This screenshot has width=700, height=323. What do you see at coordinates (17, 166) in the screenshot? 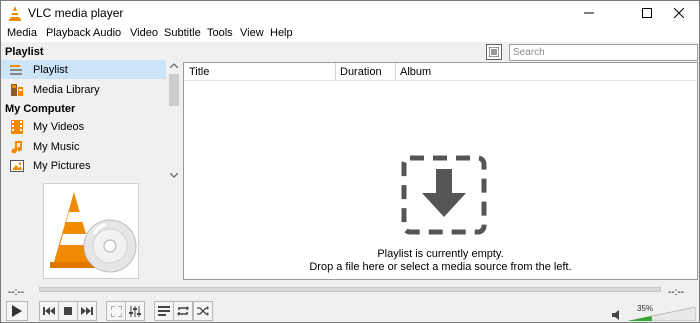
I see `picture-icon` at bounding box center [17, 166].